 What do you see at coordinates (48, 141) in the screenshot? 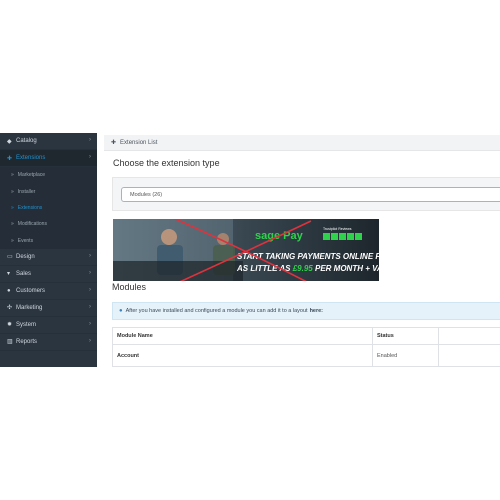
I see `sidebar-item-catalog: ◆ Catalog ›` at bounding box center [48, 141].